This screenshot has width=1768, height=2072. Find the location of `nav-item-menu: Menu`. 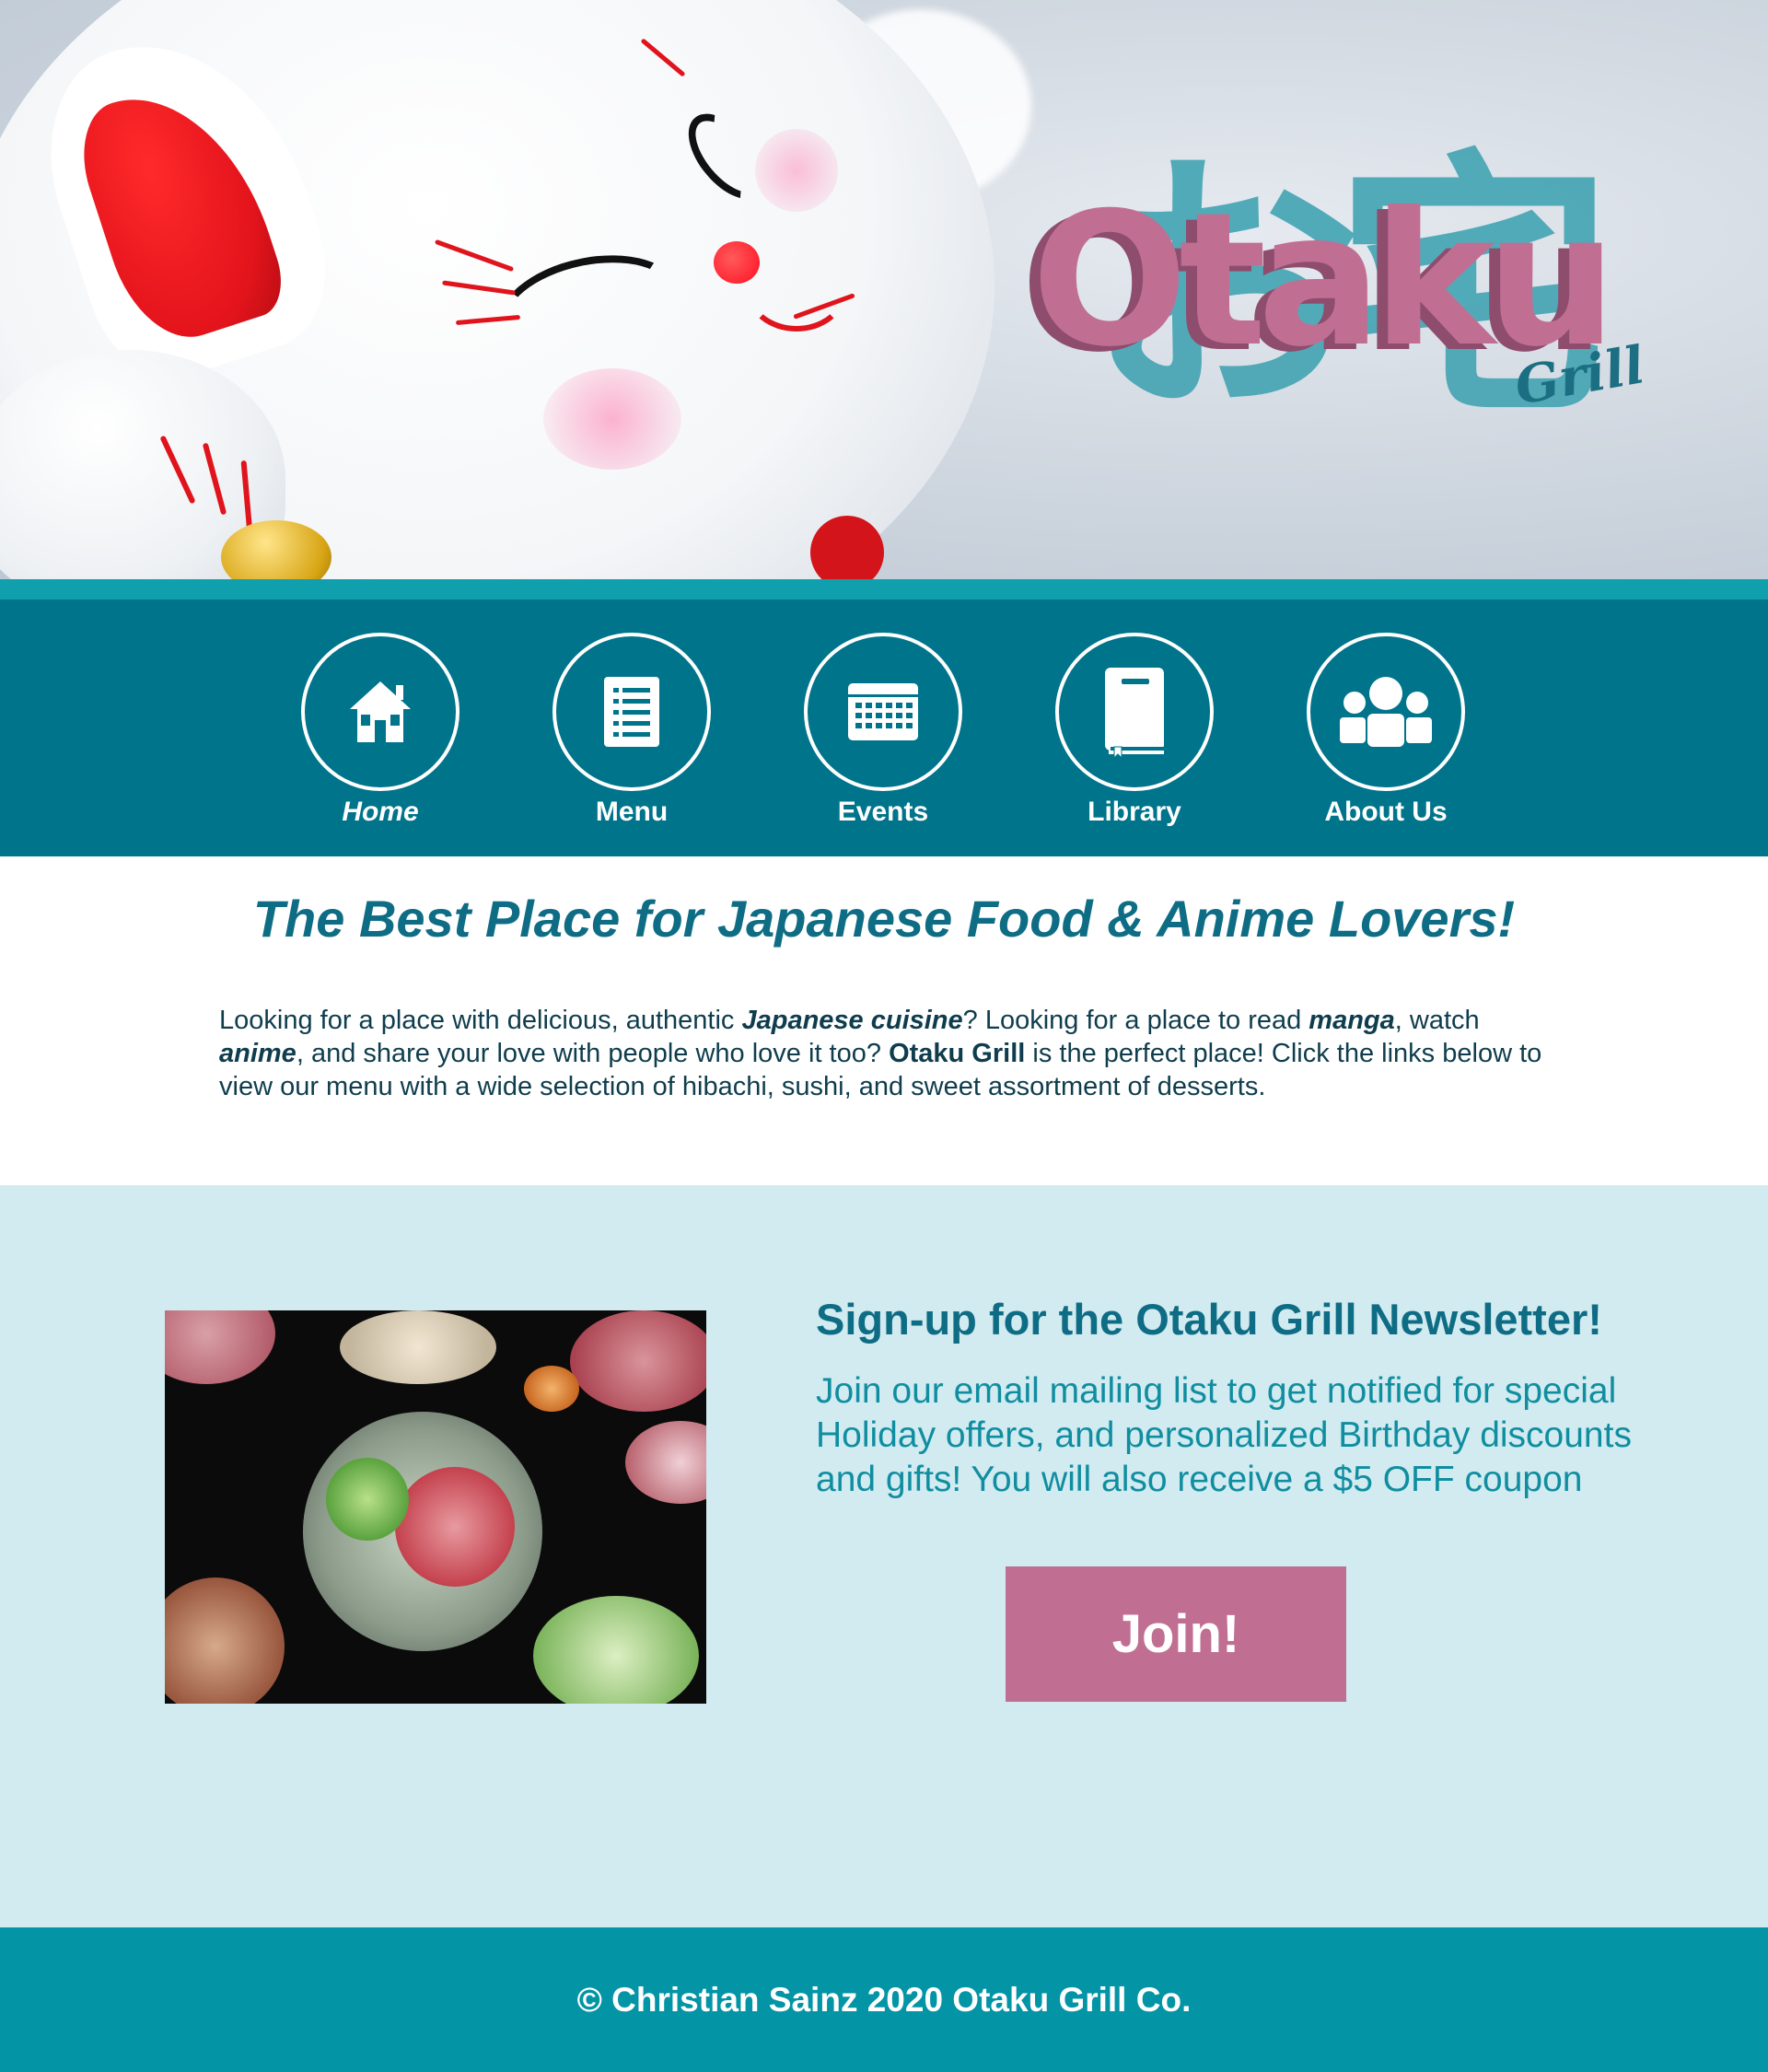

nav-item-menu: Menu is located at coordinates (632, 743).